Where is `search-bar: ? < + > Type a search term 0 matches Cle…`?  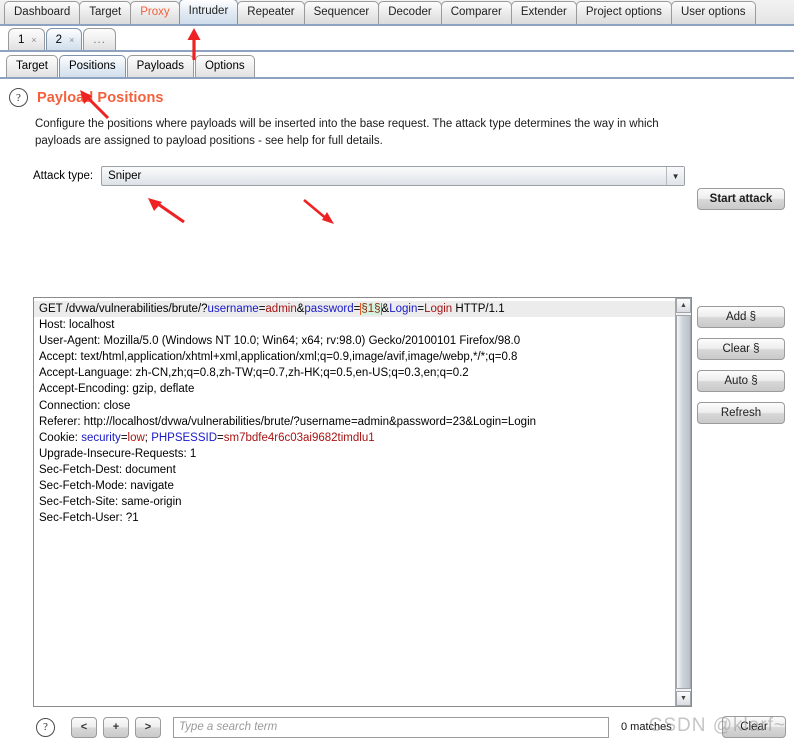 search-bar: ? < + > Type a search term 0 matches Cle… is located at coordinates (397, 727).